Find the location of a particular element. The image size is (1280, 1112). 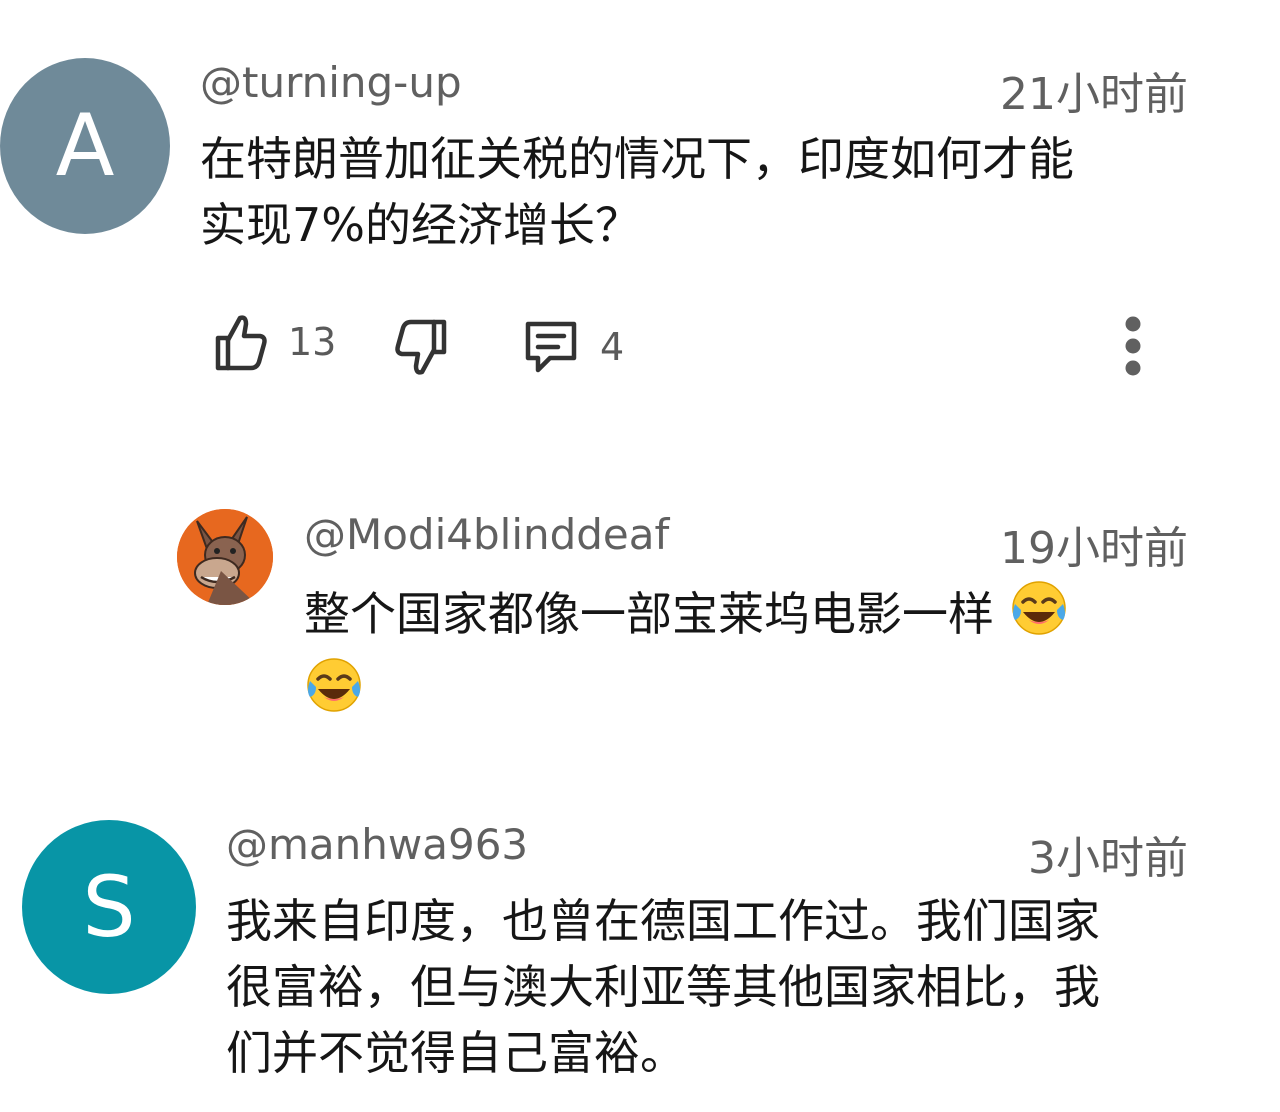

comment-text-line: 整个国家都像一部宝莱坞电影一样 is located at coordinates (649, 614).